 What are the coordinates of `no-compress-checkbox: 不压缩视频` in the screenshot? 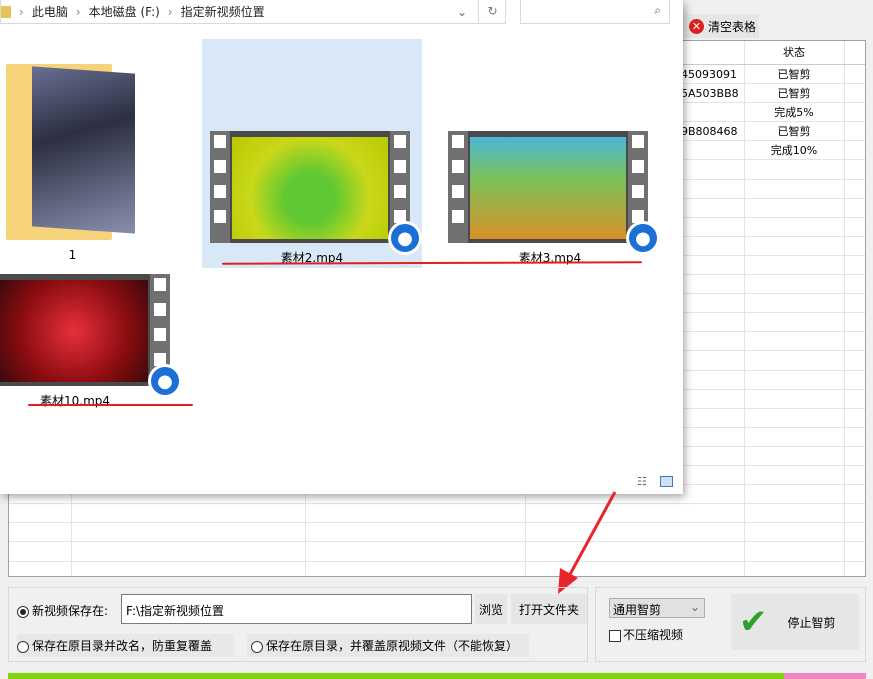 It's located at (646, 634).